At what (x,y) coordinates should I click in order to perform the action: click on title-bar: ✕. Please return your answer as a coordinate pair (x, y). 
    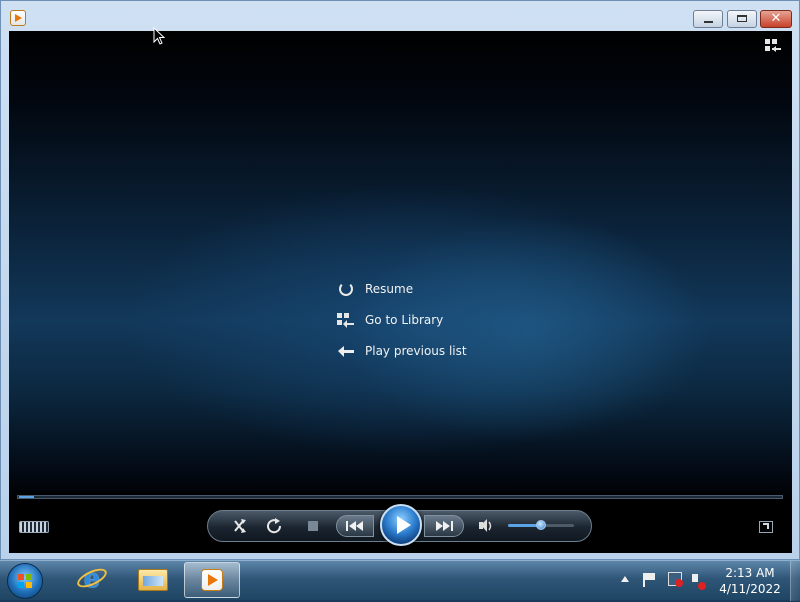
    Looking at the image, I should click on (400, 16).